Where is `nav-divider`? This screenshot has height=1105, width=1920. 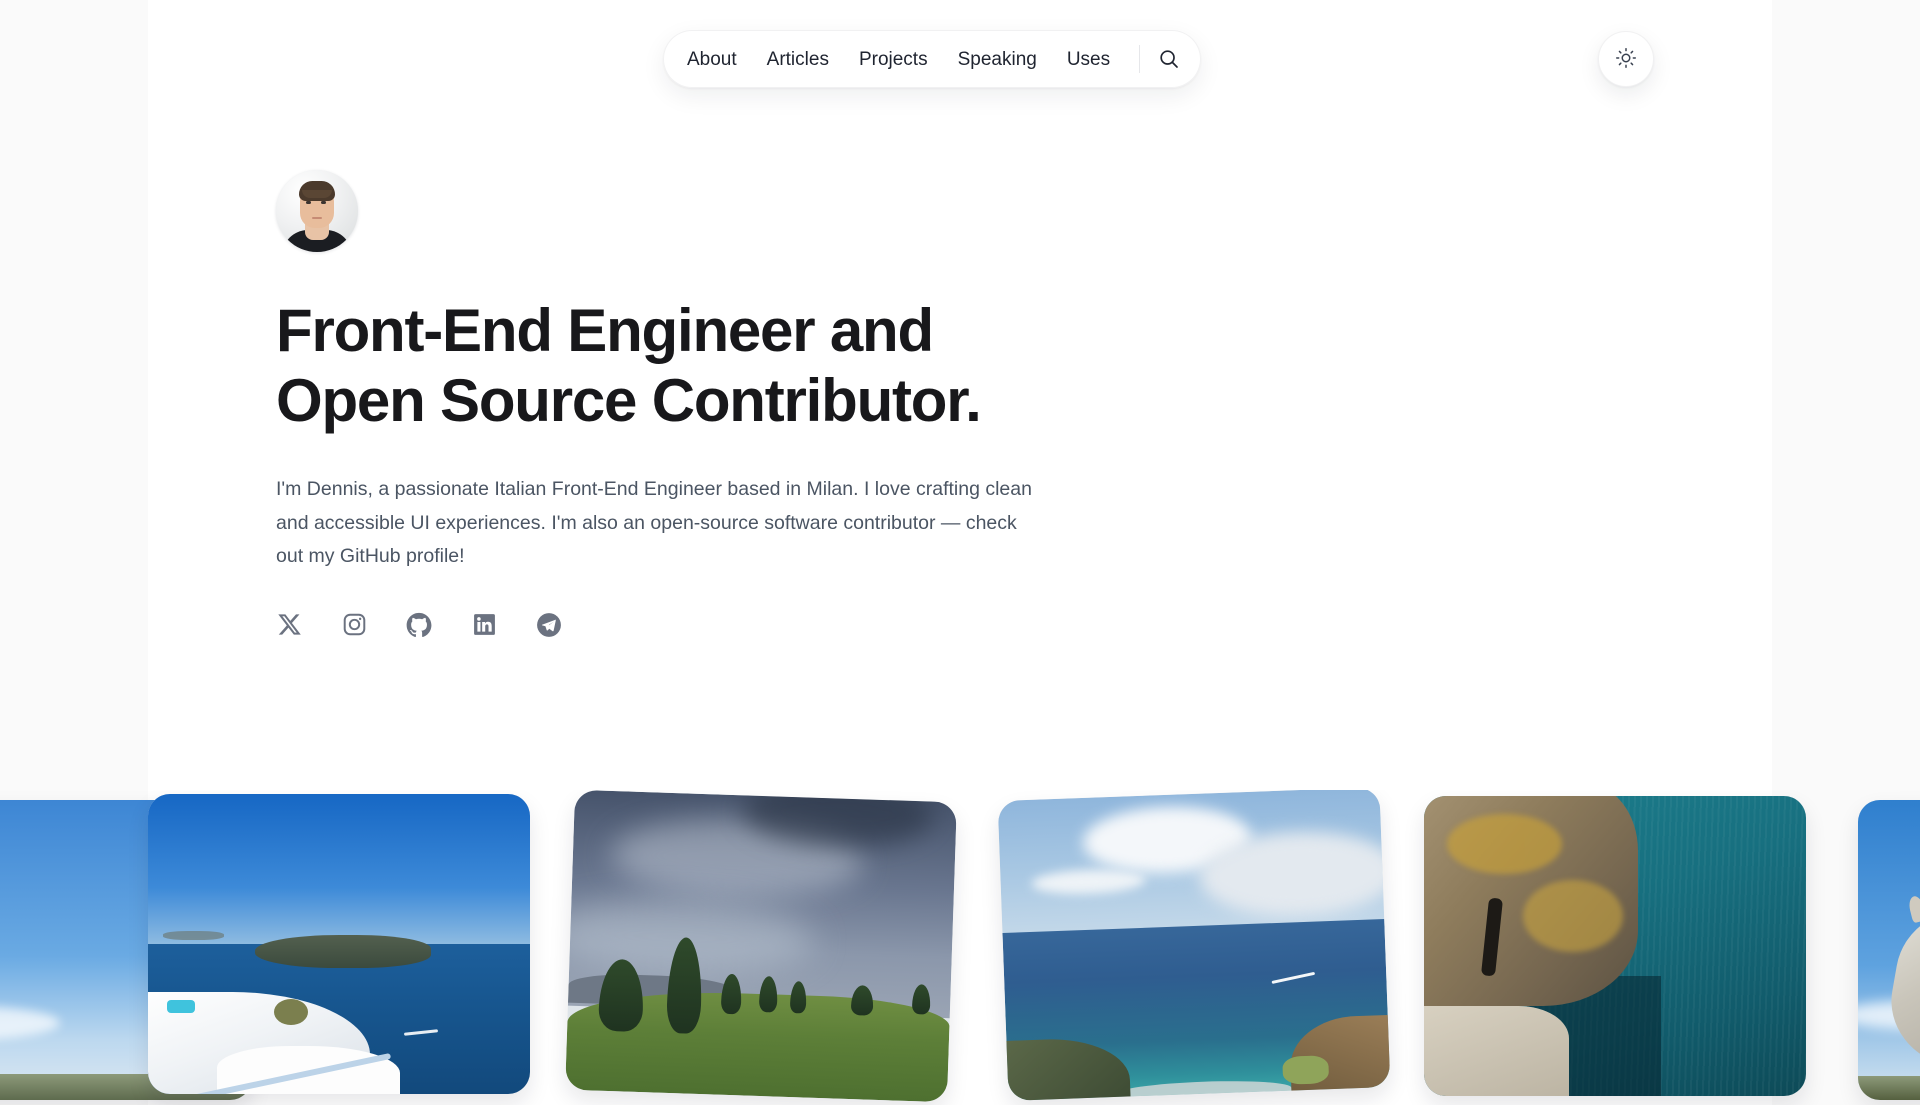 nav-divider is located at coordinates (1140, 59).